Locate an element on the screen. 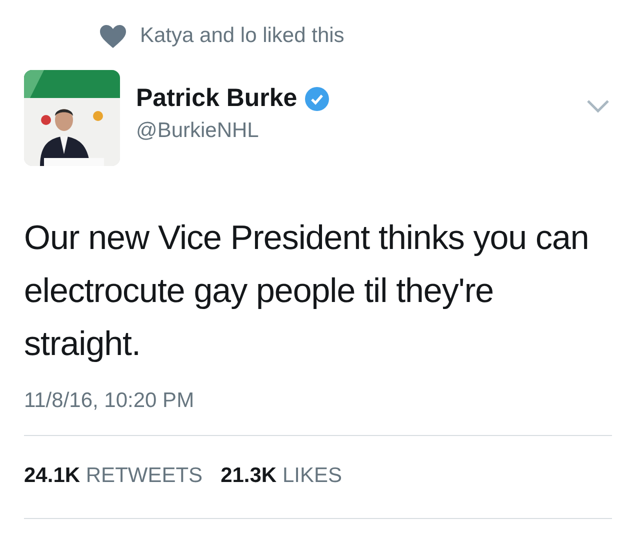 The image size is (636, 544). liked-by-text: Katya and lo liked this is located at coordinates (242, 36).